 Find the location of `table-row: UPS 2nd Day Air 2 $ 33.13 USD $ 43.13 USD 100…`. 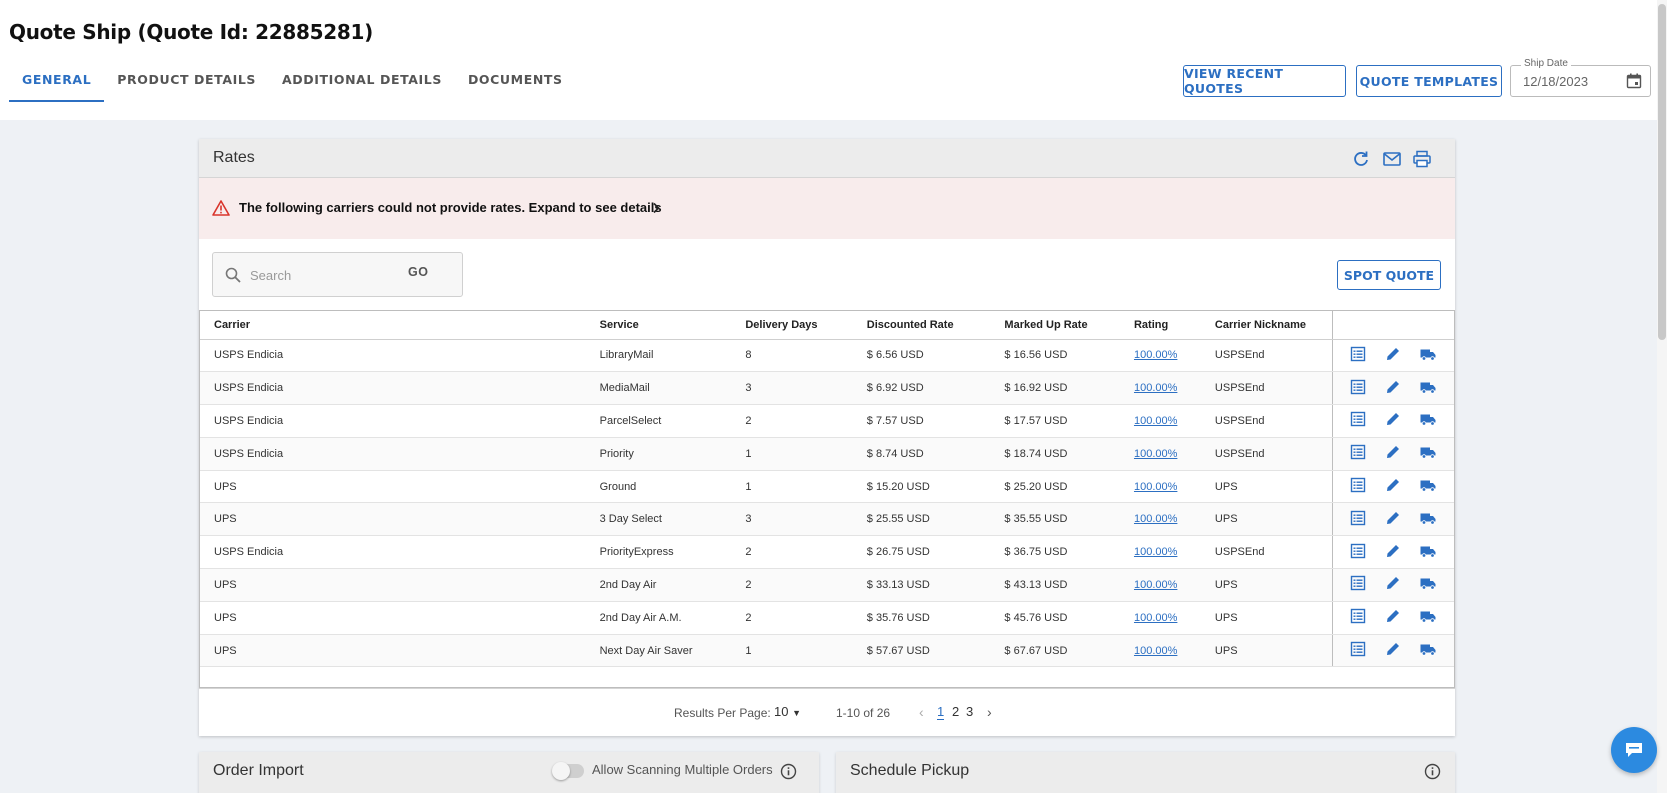

table-row: UPS 2nd Day Air 2 $ 33.13 USD $ 43.13 USD 100… is located at coordinates (827, 585).